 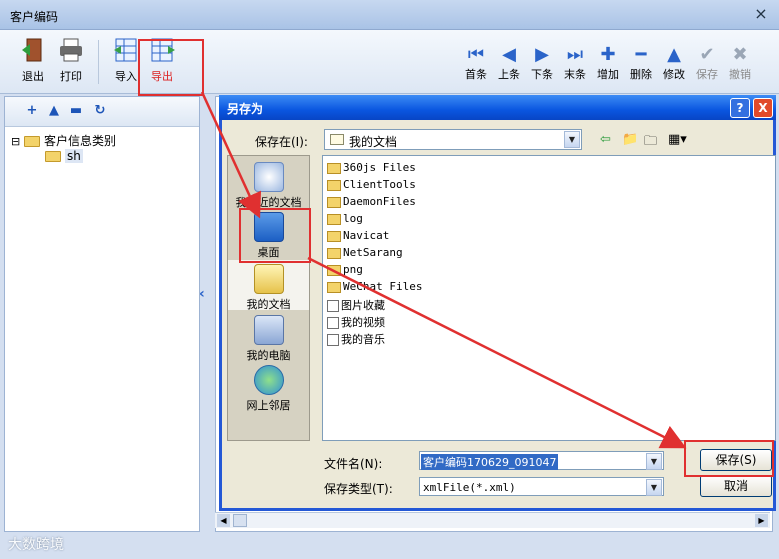 I want to click on file-name: 360js Files, so click(x=379, y=167).